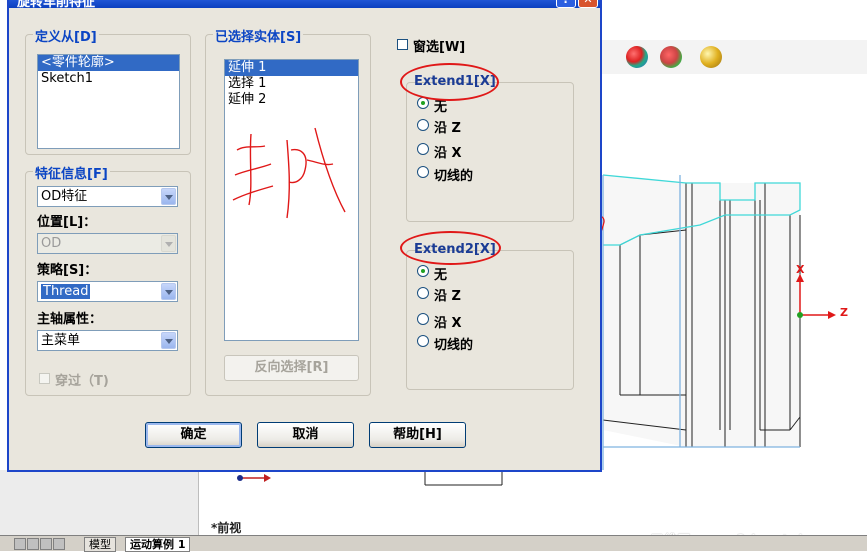 The image size is (867, 552). What do you see at coordinates (258, 35) in the screenshot?
I see `selected-entities-label: 已选择实体[S]` at bounding box center [258, 35].